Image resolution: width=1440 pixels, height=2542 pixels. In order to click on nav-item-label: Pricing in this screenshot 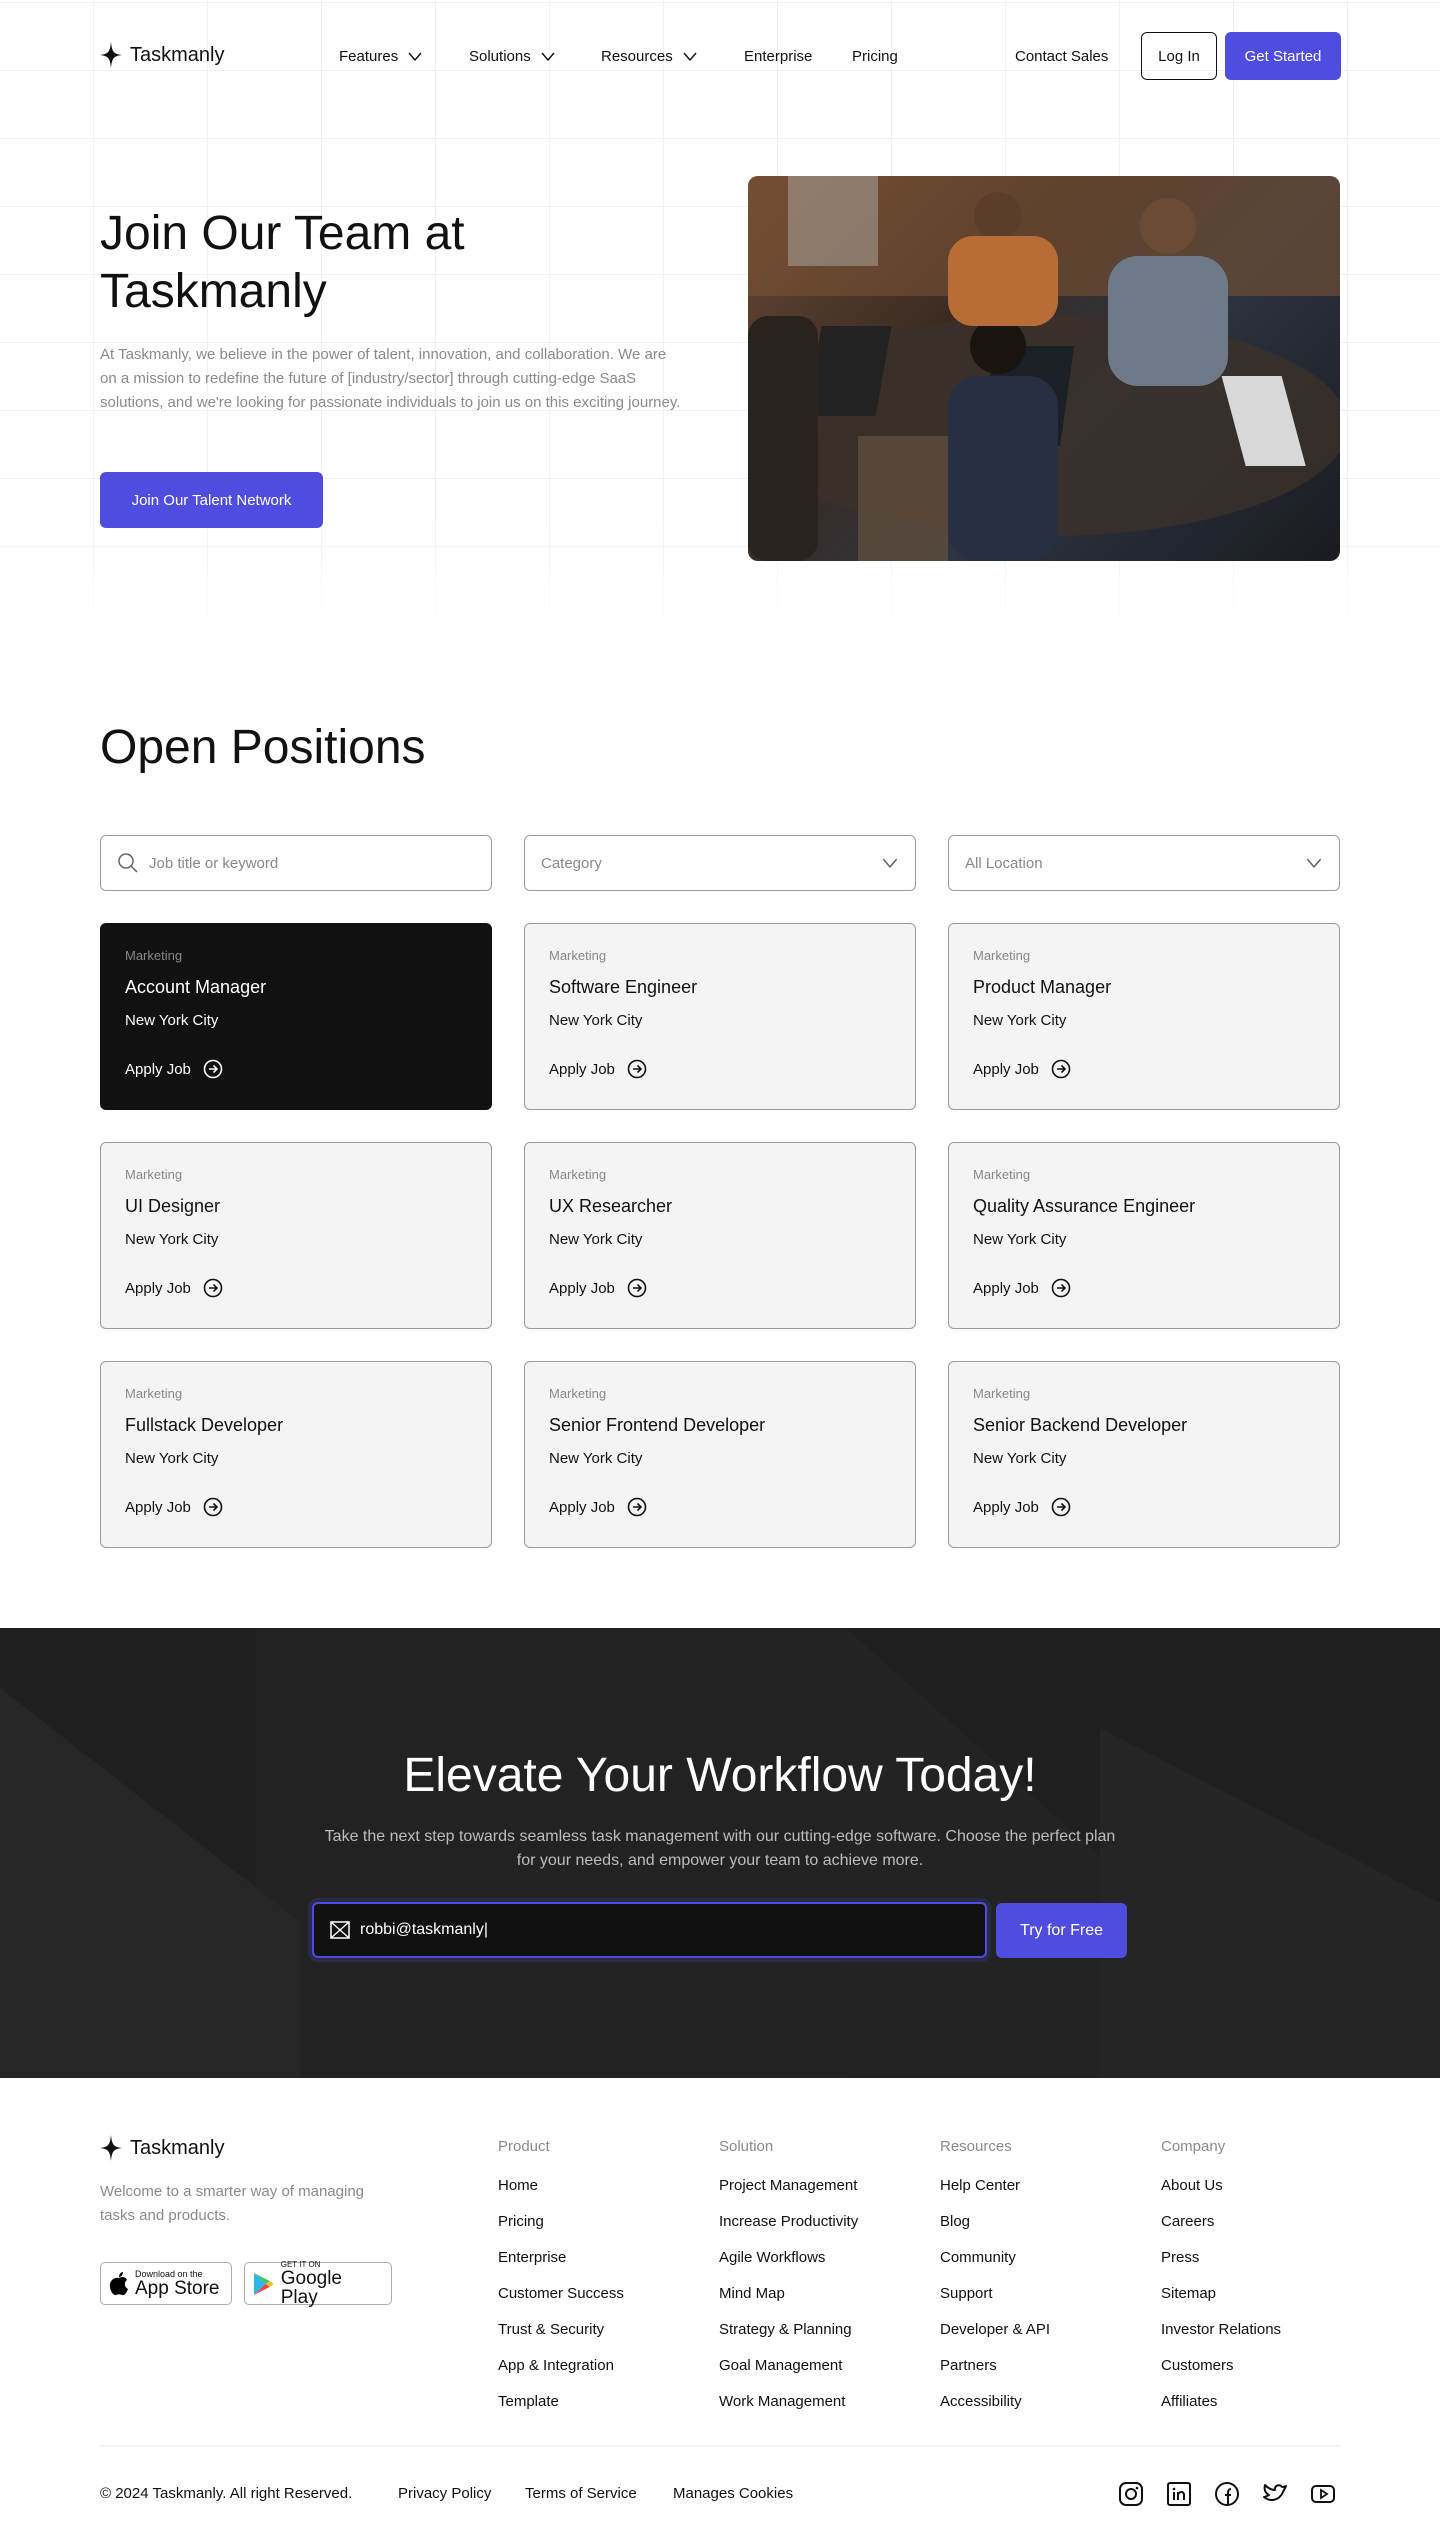, I will do `click(875, 56)`.